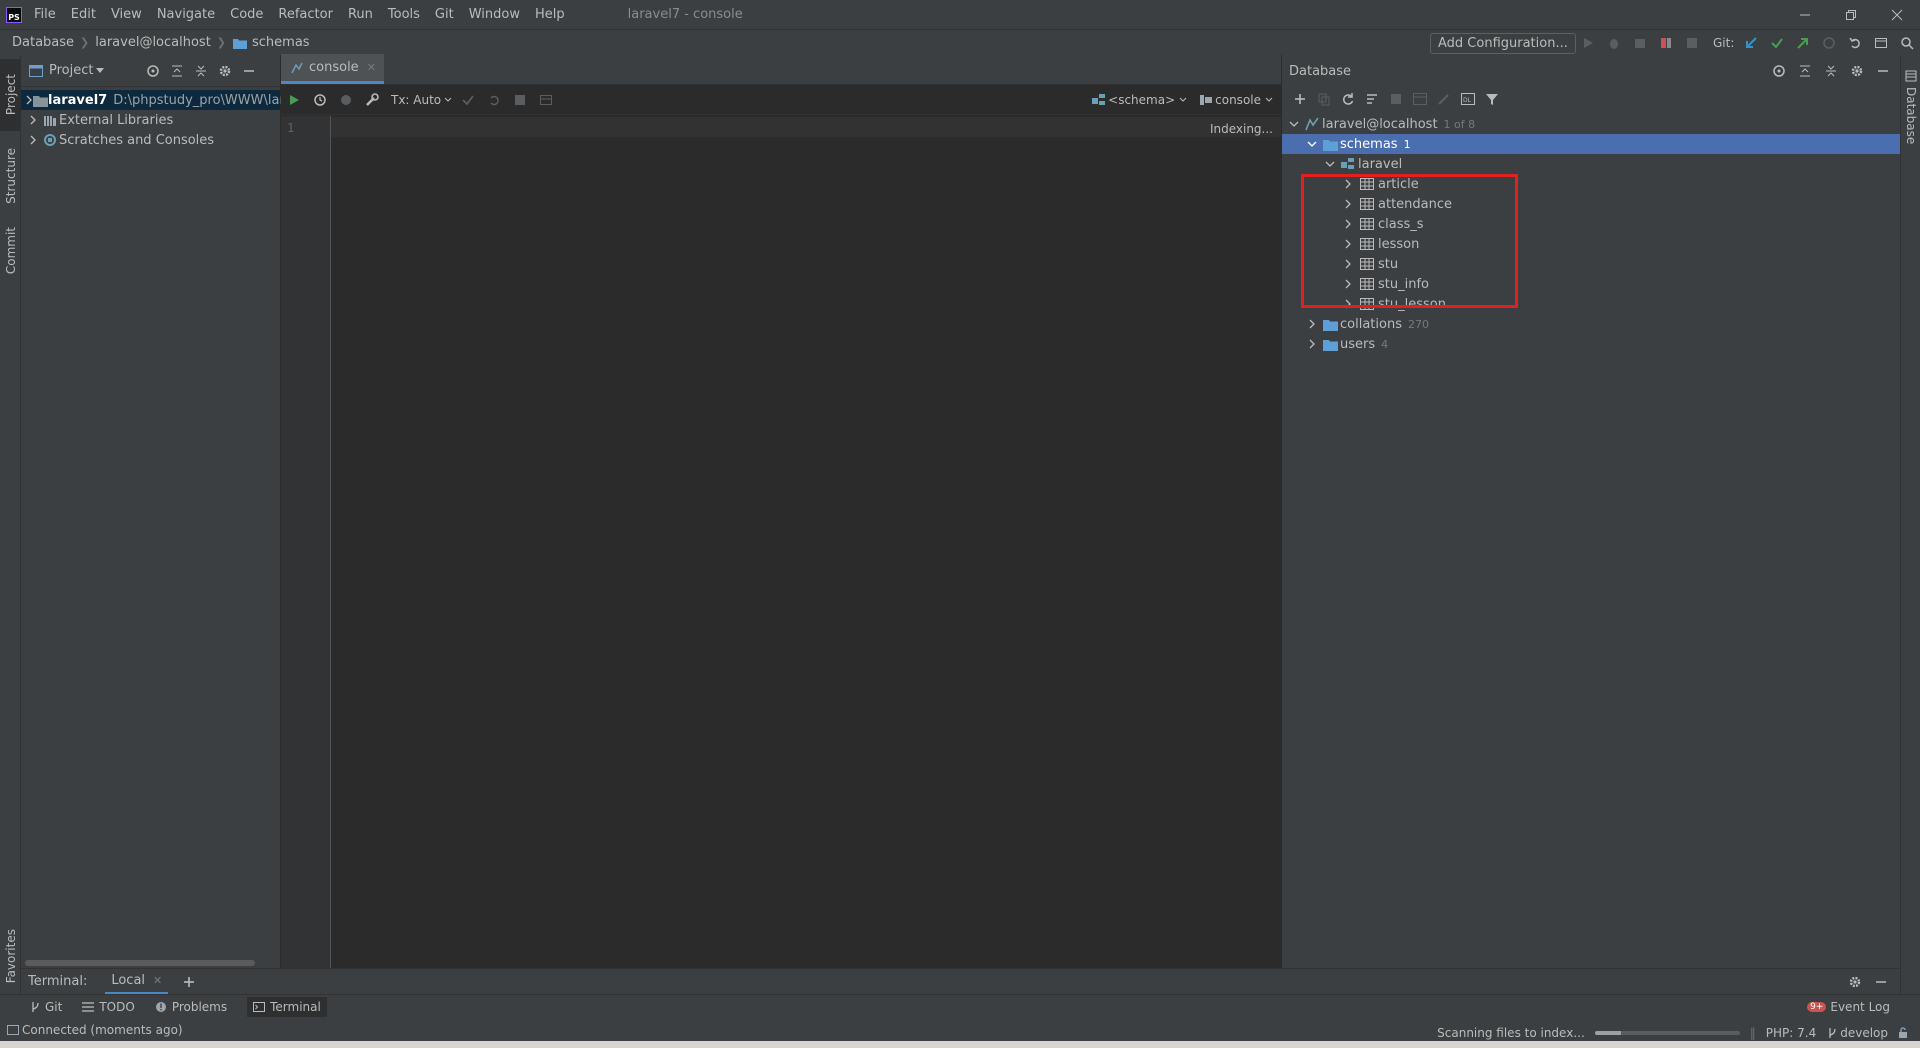 This screenshot has height=1048, width=1920. What do you see at coordinates (494, 14) in the screenshot?
I see `menu-window: Window` at bounding box center [494, 14].